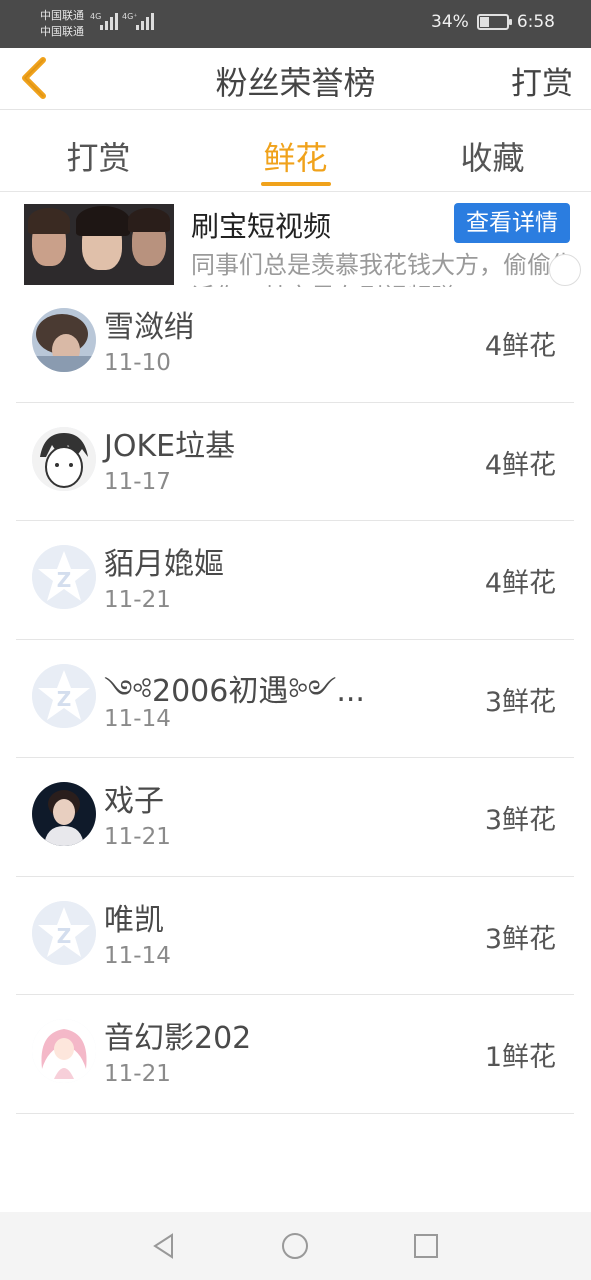 Image resolution: width=591 pixels, height=1280 pixels. I want to click on flower-count: 1鲜花, so click(520, 1057).